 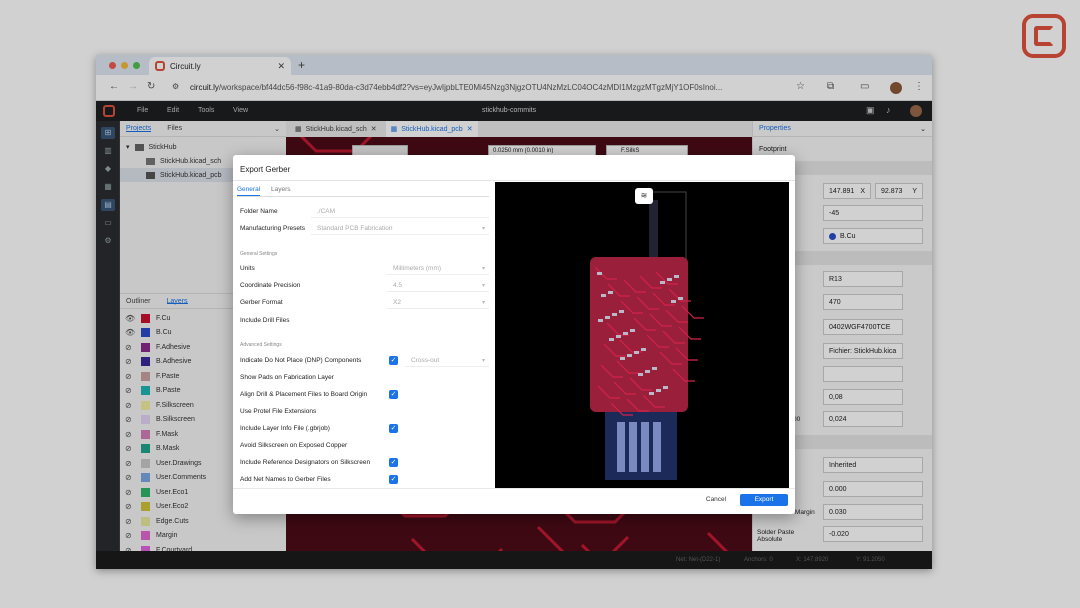 I want to click on dnp-style-select: Cross-out ▾, so click(x=447, y=361).